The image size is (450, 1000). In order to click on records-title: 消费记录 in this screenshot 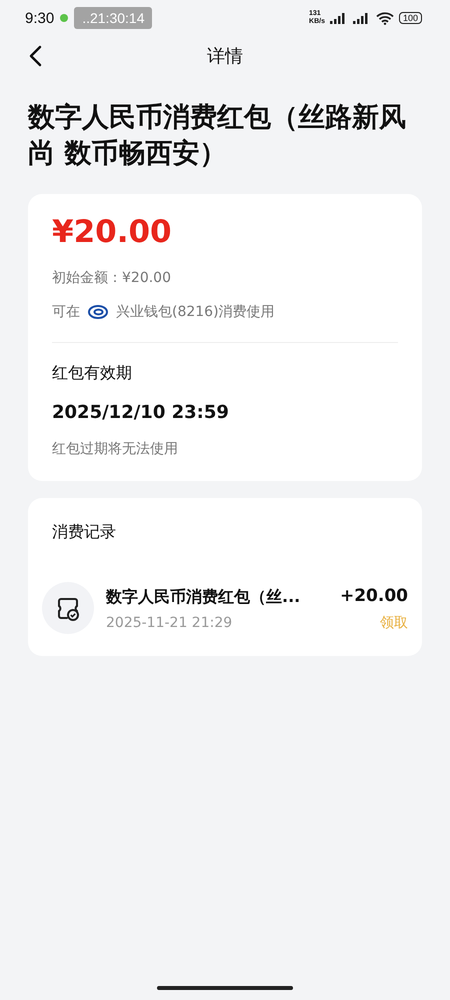, I will do `click(84, 532)`.